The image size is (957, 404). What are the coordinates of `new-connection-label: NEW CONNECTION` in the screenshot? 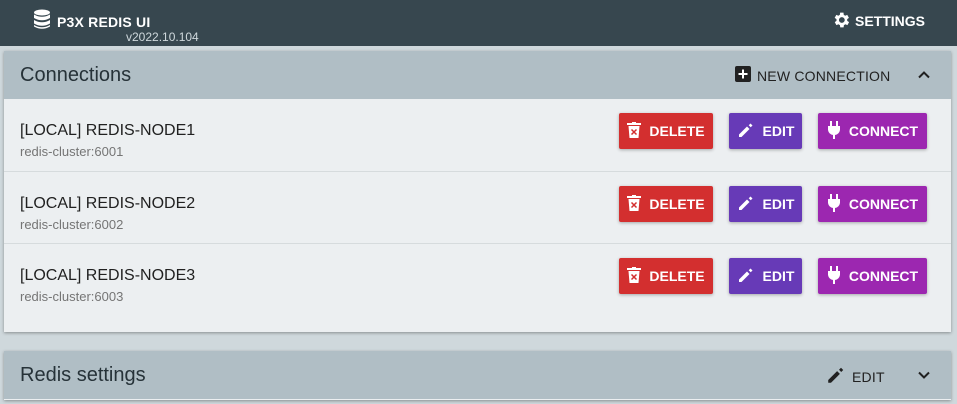 It's located at (824, 75).